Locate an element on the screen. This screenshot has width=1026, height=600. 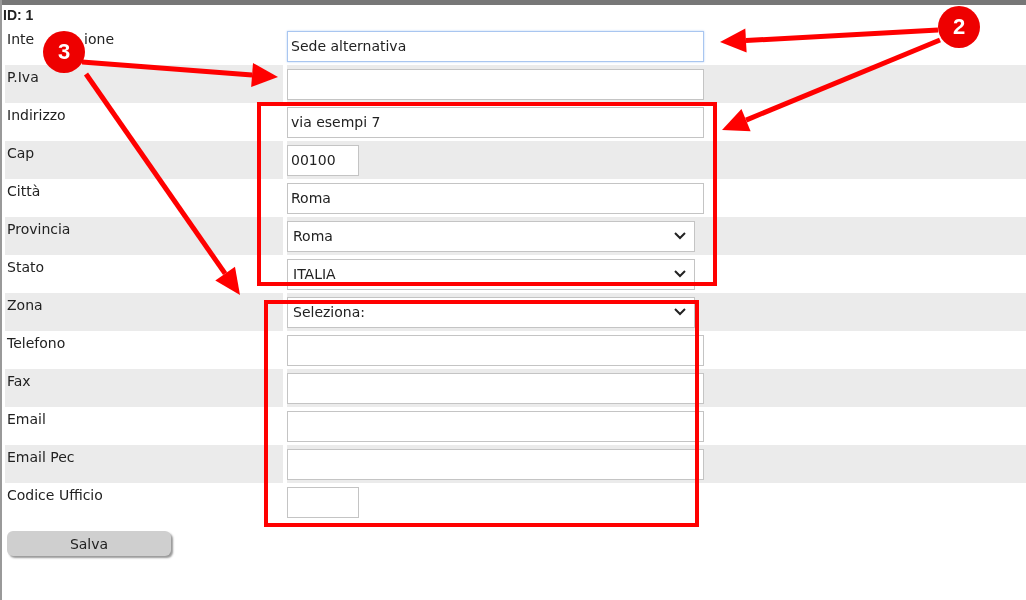
step-badge: 3 is located at coordinates (64, 52).